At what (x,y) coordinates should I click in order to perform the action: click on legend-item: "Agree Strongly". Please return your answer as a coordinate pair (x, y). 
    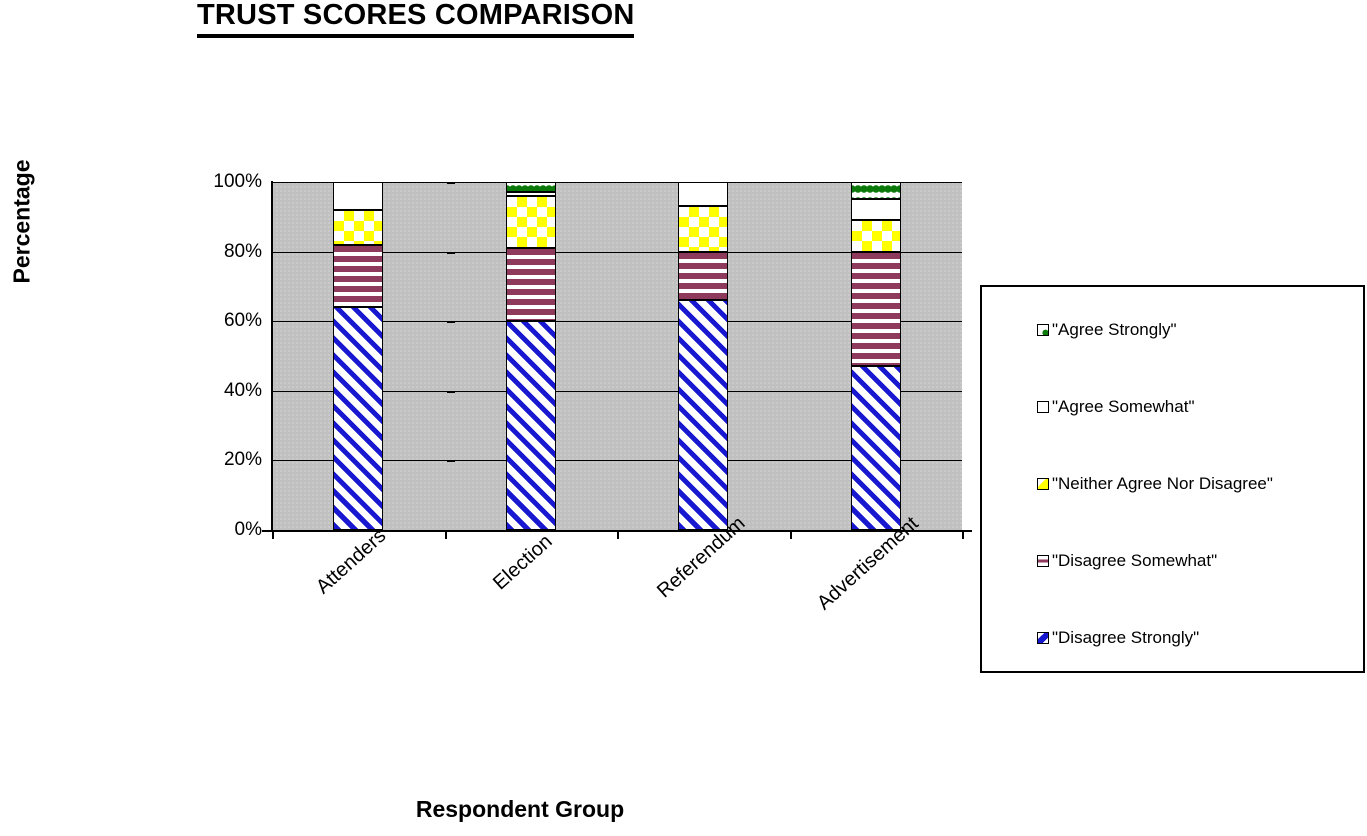
    Looking at the image, I should click on (1107, 329).